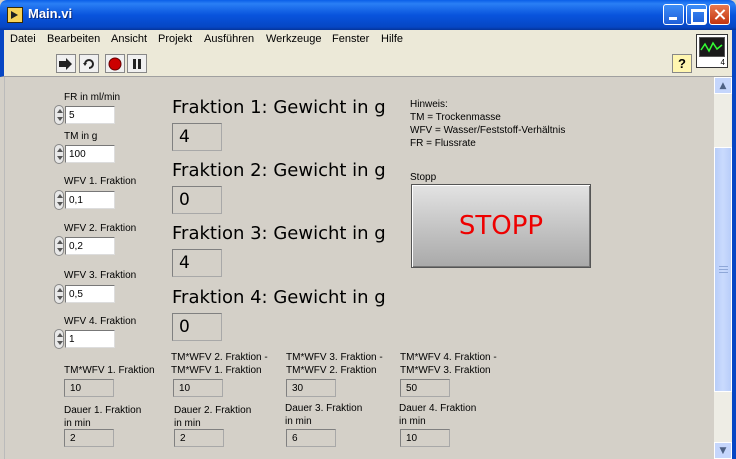  Describe the element at coordinates (423, 177) in the screenshot. I see `stop-label: Stopp` at that location.